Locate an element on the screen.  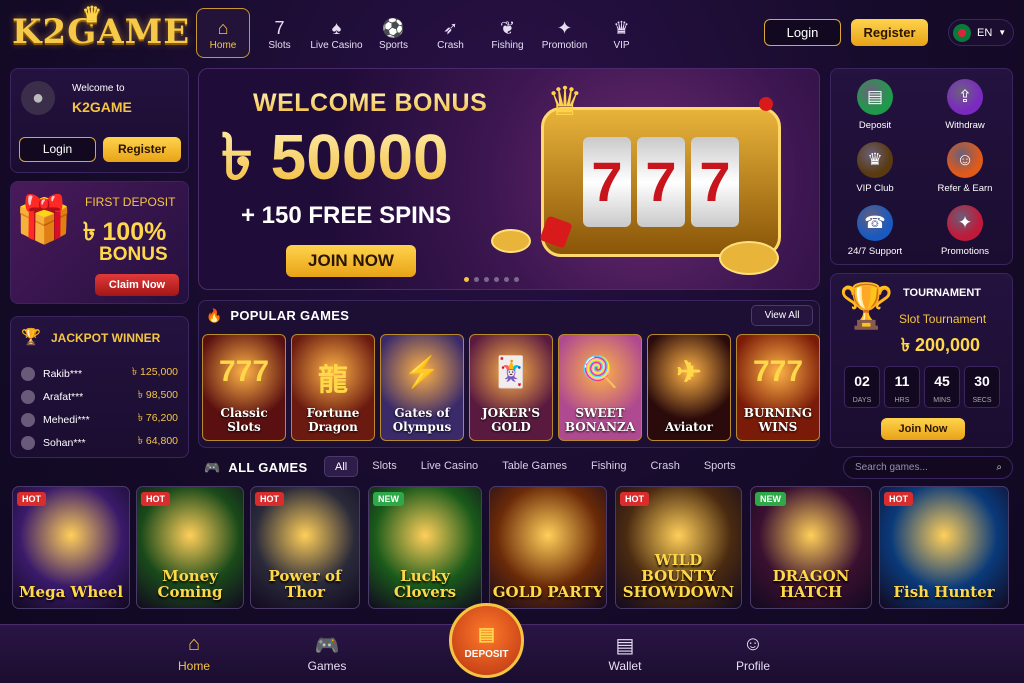
nav-label: Home is located at coordinates (223, 45).